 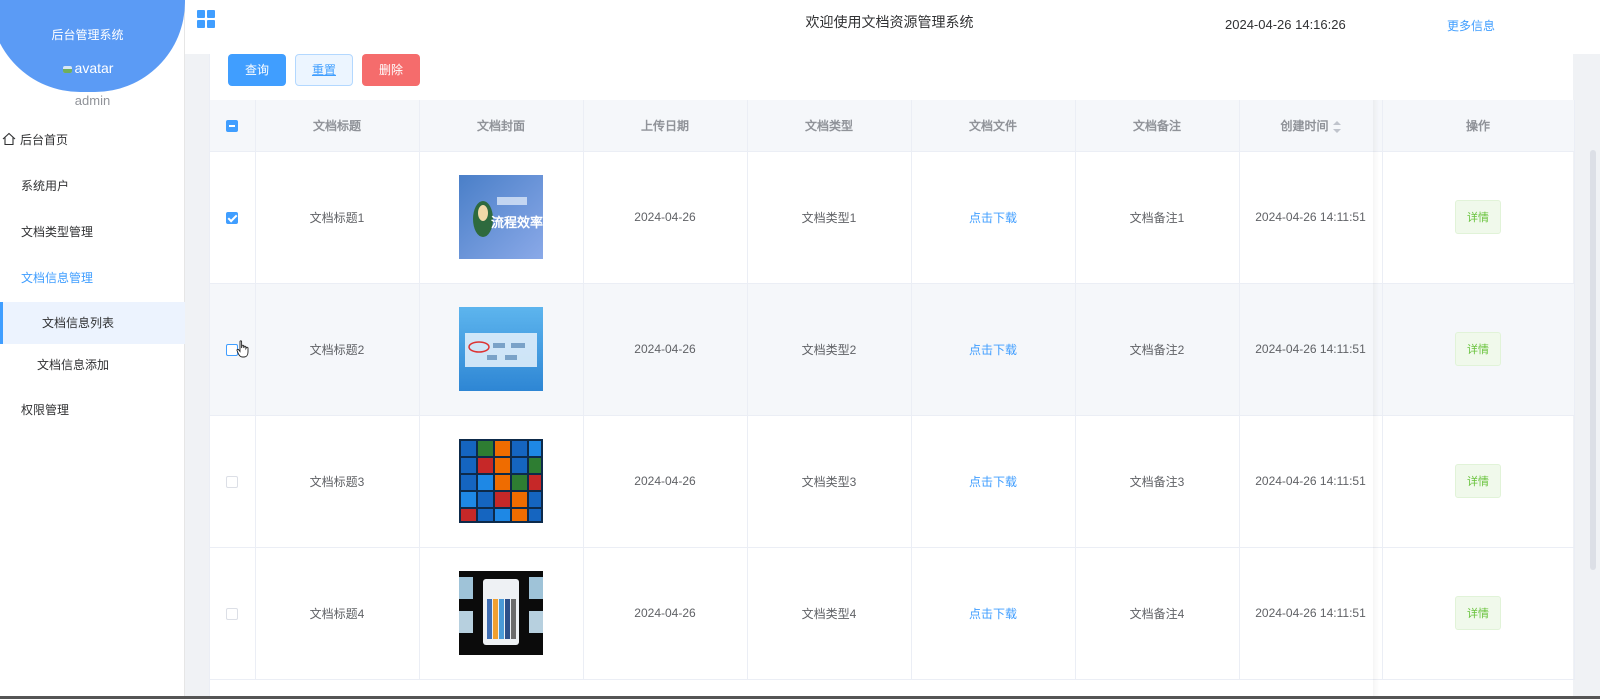 What do you see at coordinates (92, 140) in the screenshot?
I see `sidebar-item-home: 后台首页` at bounding box center [92, 140].